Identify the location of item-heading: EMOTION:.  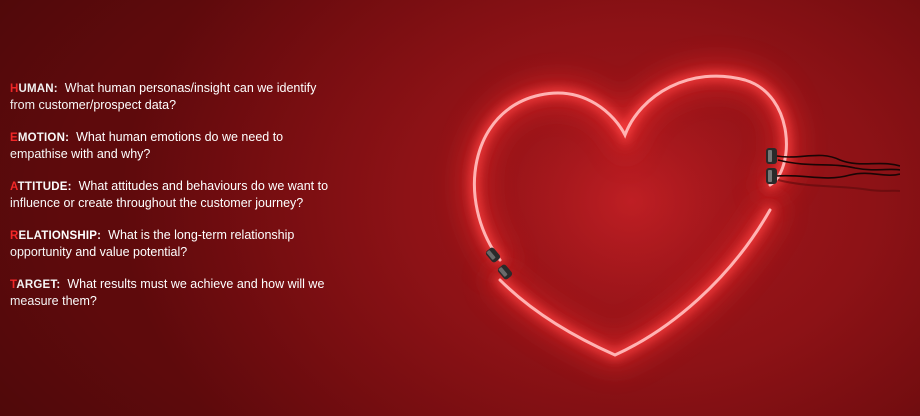
(40, 138).